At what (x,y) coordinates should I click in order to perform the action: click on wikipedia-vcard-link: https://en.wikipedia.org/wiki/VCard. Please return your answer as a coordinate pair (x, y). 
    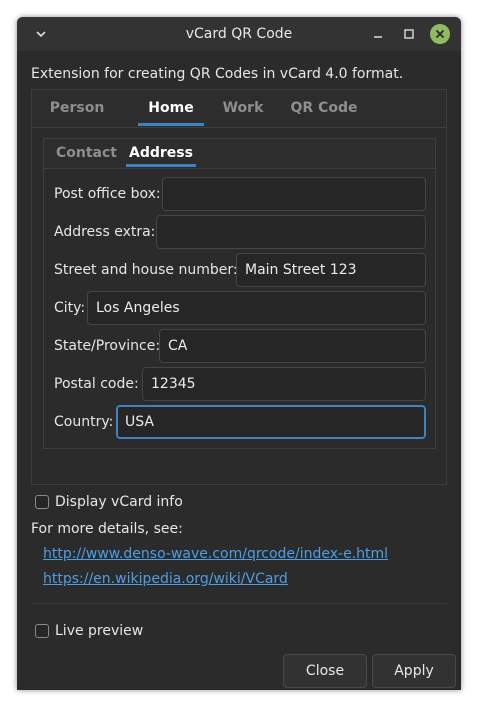
    Looking at the image, I should click on (165, 579).